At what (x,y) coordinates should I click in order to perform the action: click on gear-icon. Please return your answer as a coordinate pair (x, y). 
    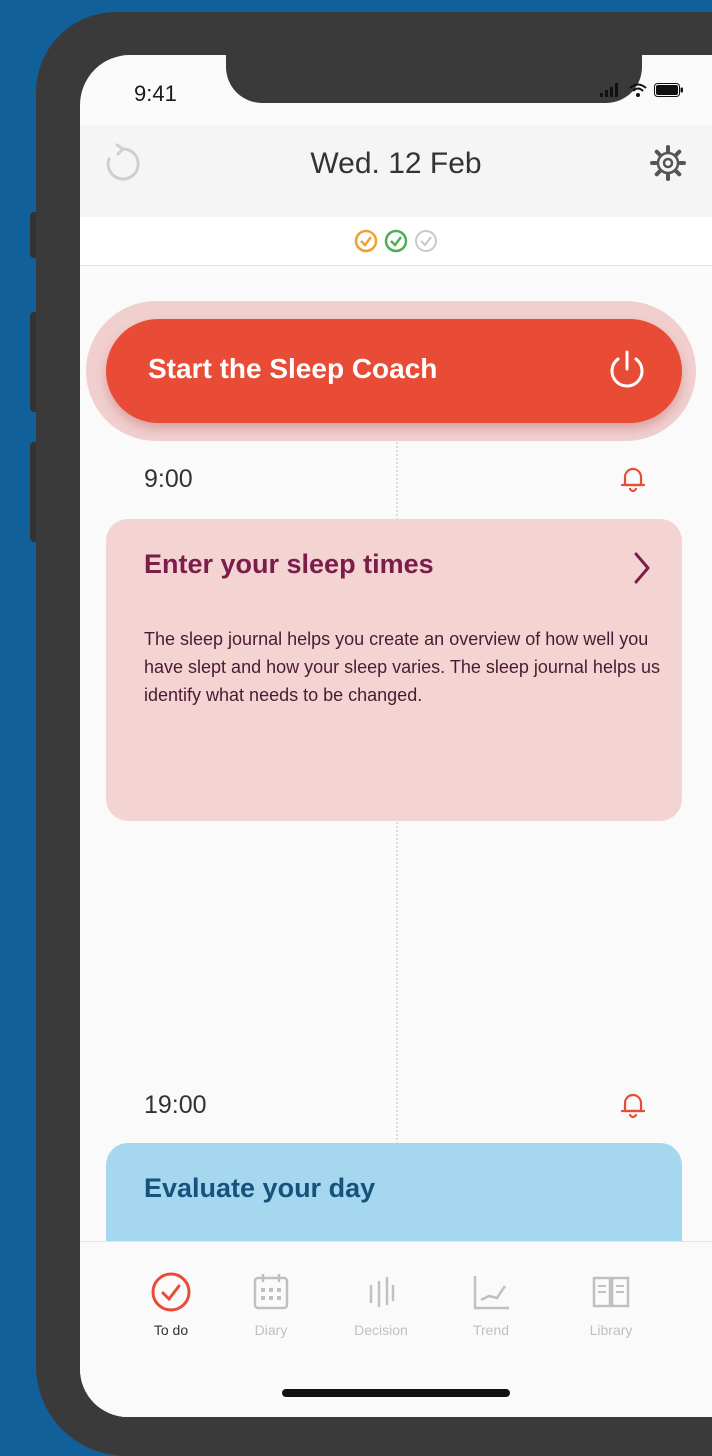
    Looking at the image, I should click on (668, 163).